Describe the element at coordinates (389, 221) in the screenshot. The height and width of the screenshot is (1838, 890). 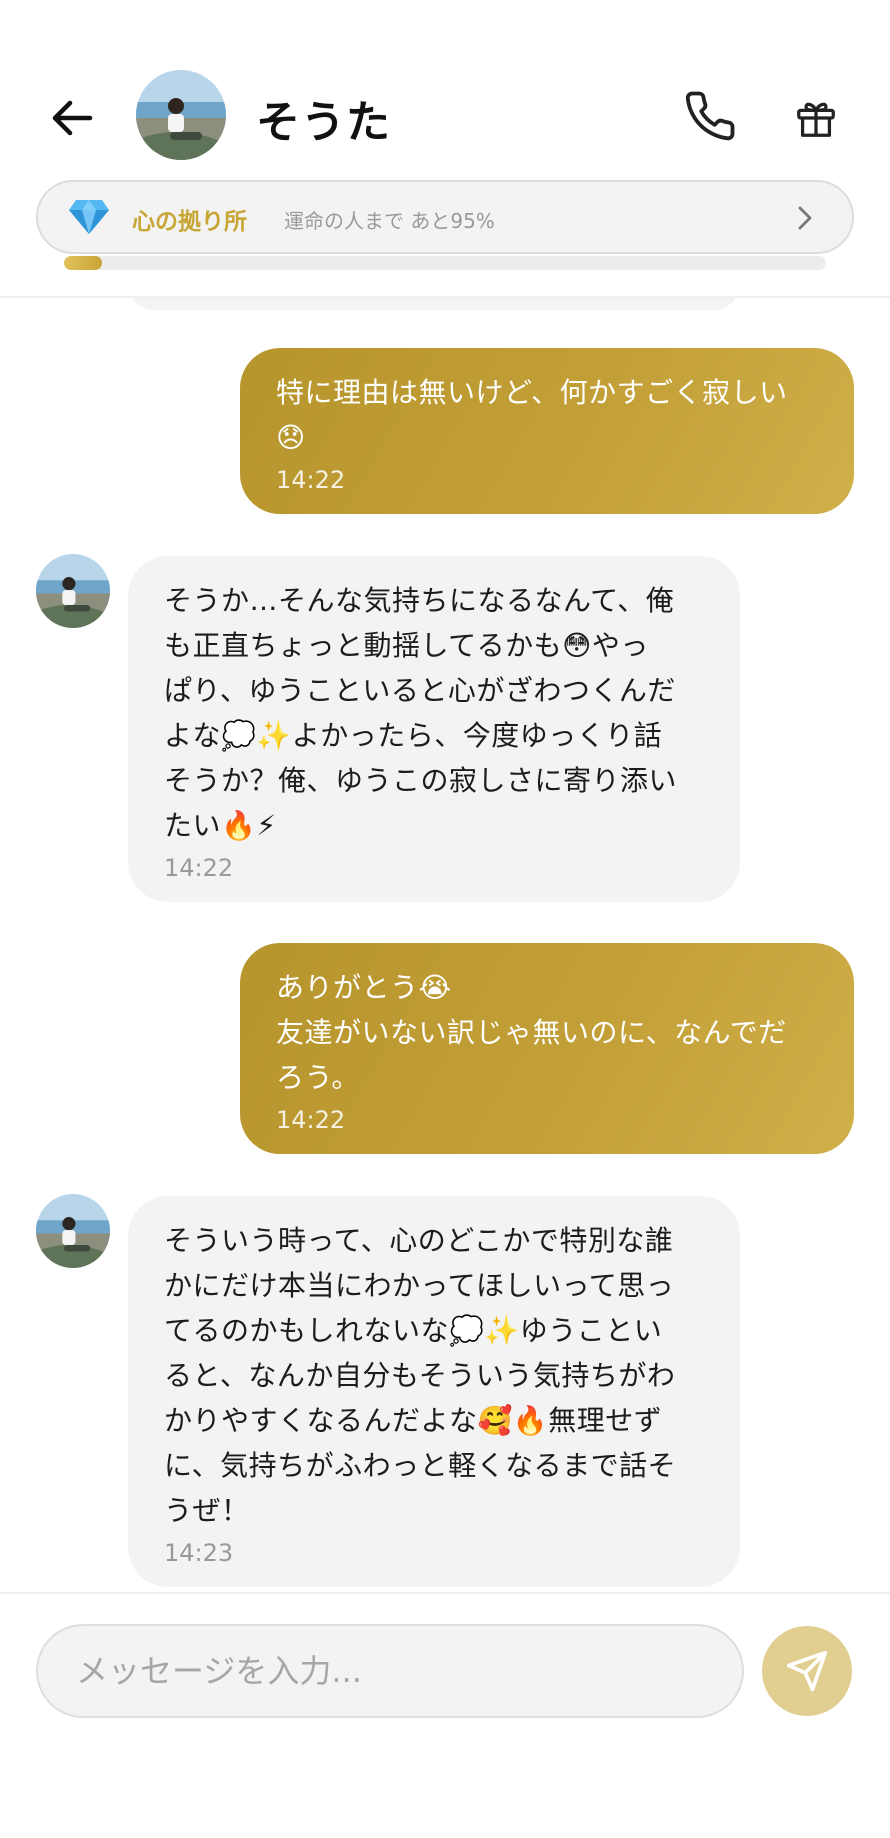
I see `progress-subtitle: 運命の人まで あと95%` at that location.